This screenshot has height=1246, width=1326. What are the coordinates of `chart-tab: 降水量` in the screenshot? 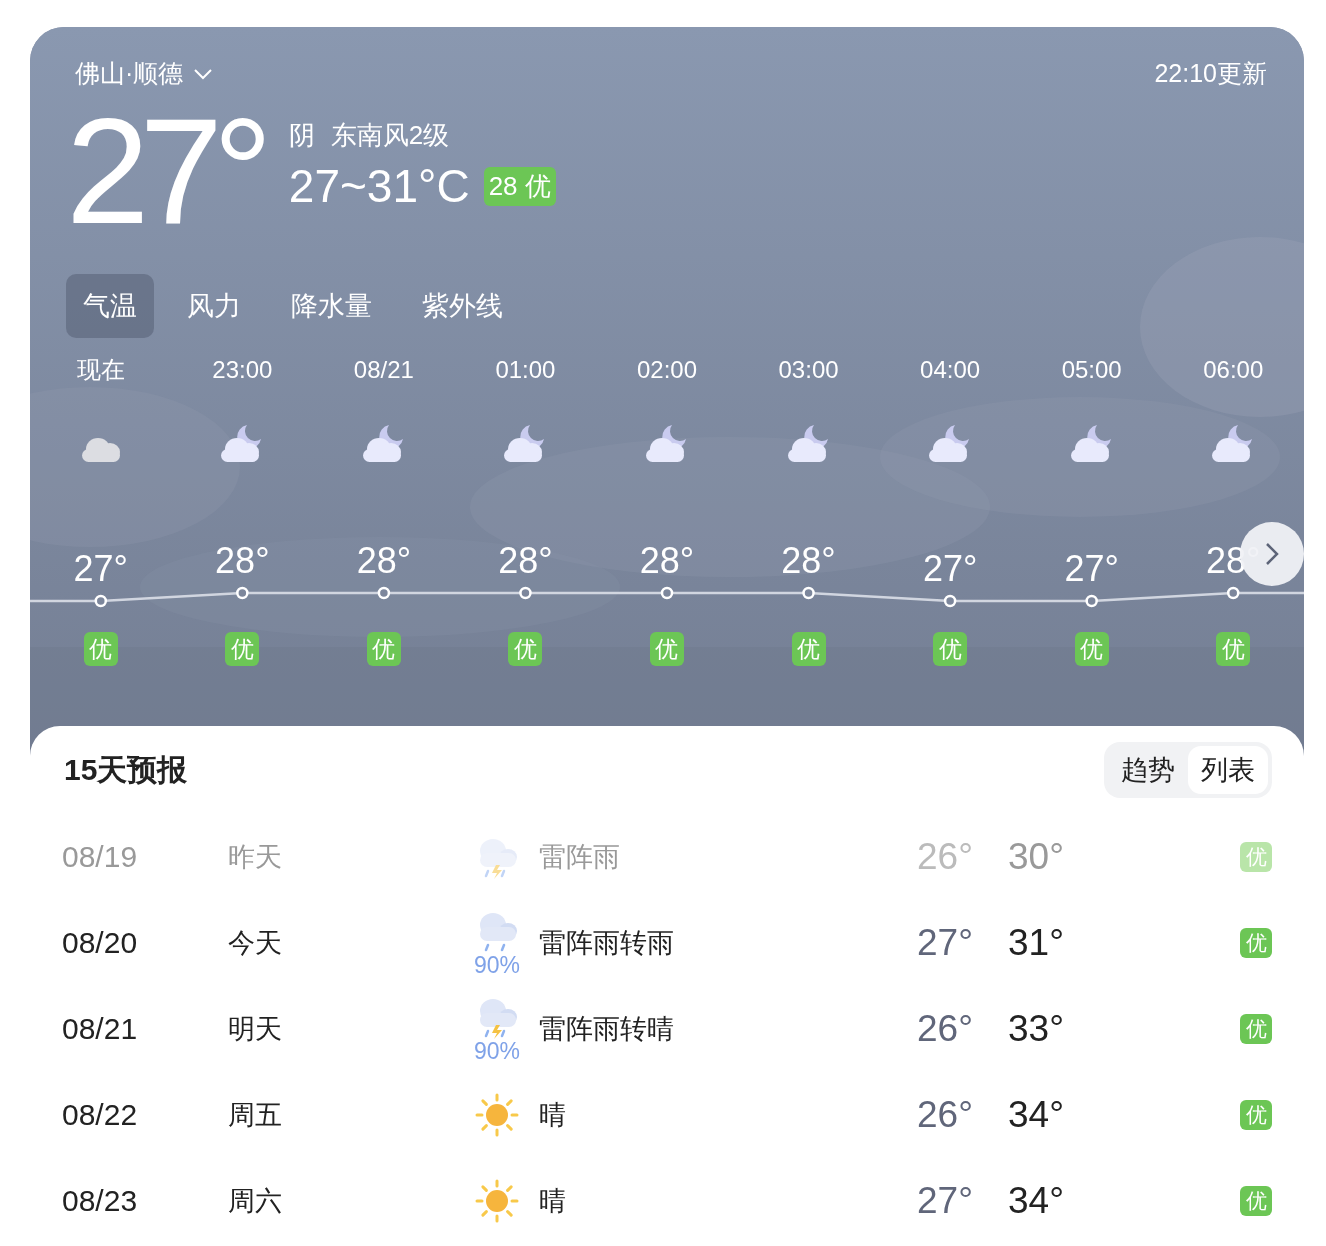 It's located at (331, 306).